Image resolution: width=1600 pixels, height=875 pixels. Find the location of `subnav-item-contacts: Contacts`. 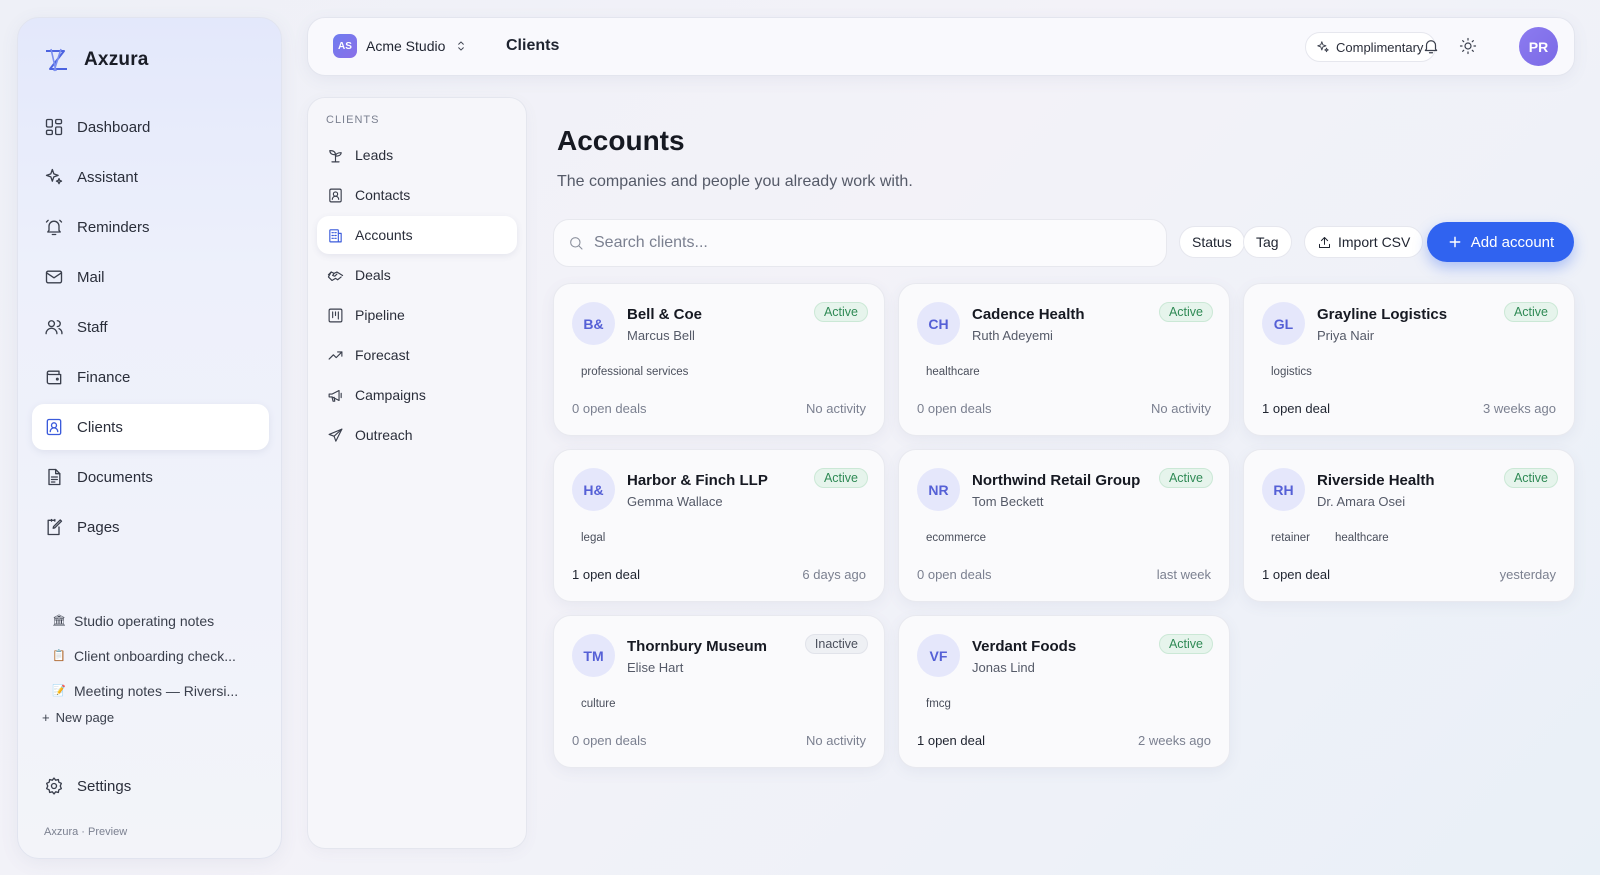

subnav-item-contacts: Contacts is located at coordinates (417, 195).